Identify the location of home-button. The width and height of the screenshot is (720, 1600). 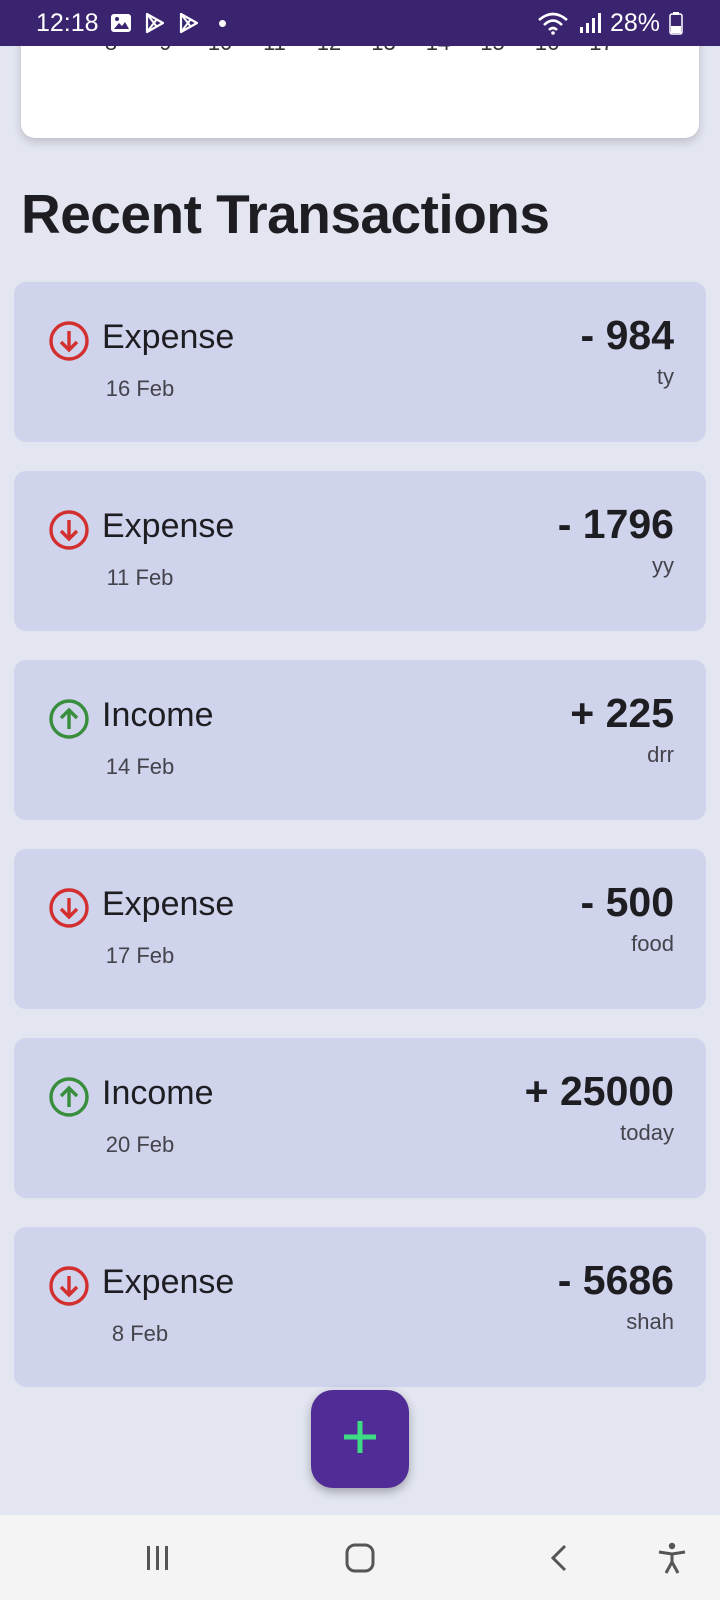
(360, 1558).